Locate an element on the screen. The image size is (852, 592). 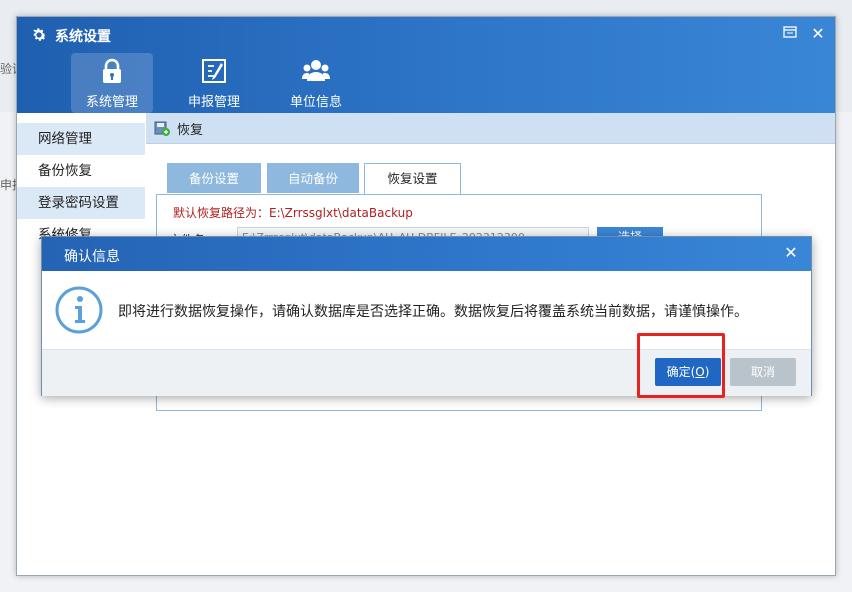
tab-backup-settings: 备份设置 is located at coordinates (214, 178).